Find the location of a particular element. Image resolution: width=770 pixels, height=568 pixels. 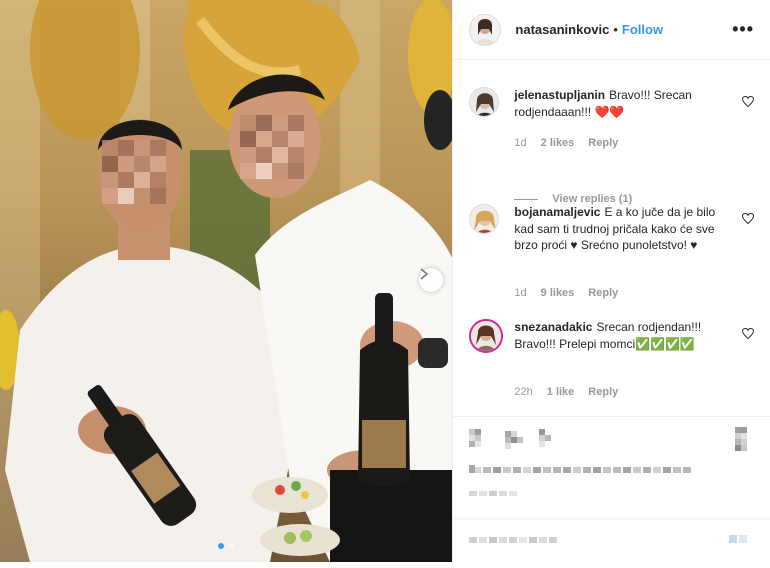

next-photo-button is located at coordinates (431, 280).